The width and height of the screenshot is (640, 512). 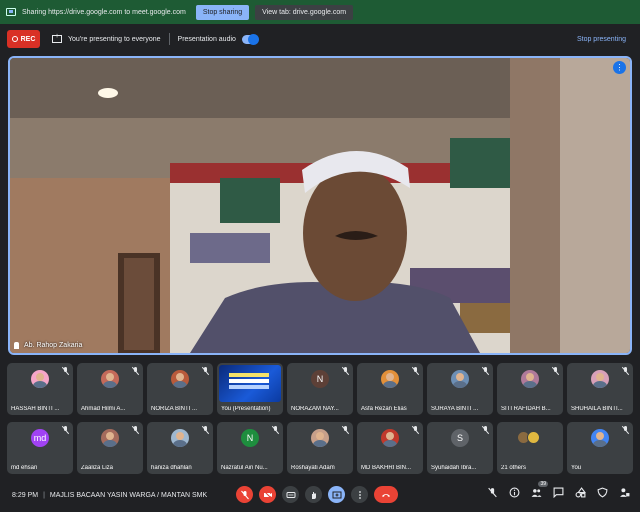 I want to click on stop-presenting-link: Stop presenting, so click(x=601, y=39).